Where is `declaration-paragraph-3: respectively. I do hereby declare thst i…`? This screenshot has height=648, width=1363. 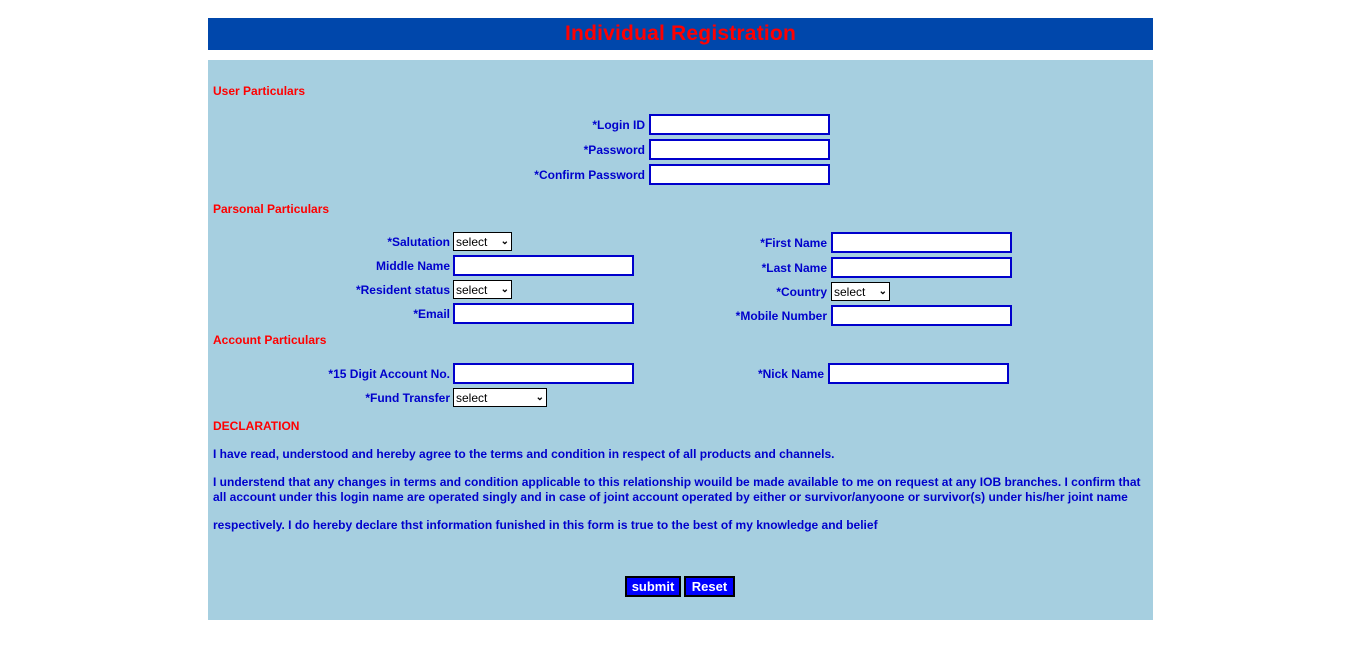
declaration-paragraph-3: respectively. I do hereby declare thst i… is located at coordinates (545, 525).